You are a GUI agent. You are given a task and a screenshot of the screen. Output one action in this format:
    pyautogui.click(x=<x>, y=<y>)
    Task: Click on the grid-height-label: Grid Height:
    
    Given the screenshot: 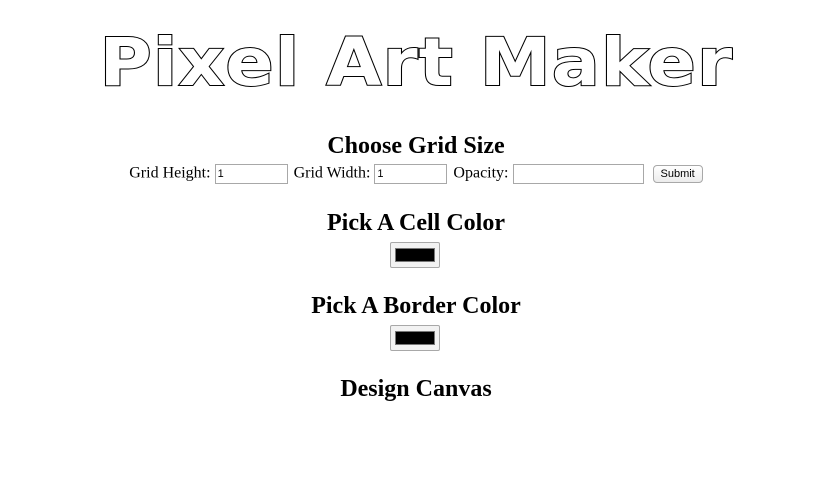 What is the action you would take?
    pyautogui.click(x=170, y=173)
    